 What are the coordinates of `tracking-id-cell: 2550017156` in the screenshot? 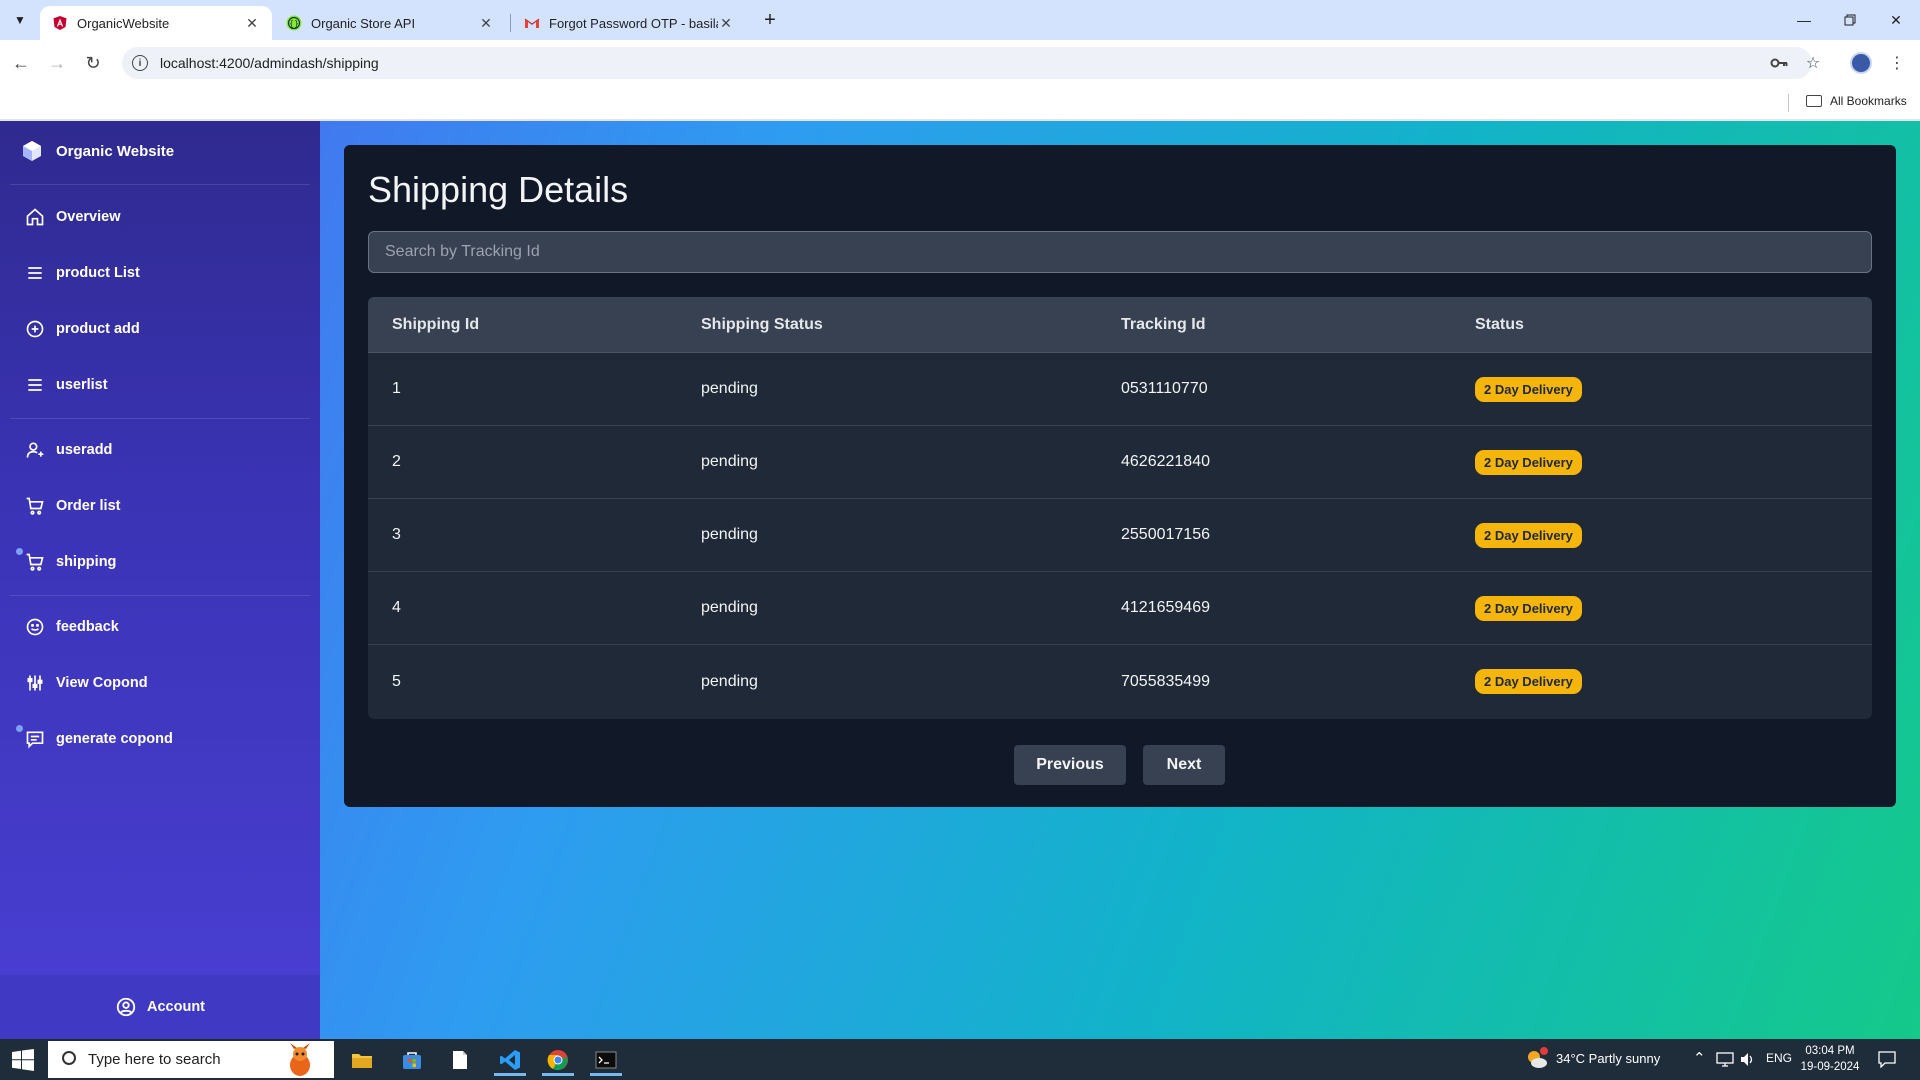 It's located at (1165, 534).